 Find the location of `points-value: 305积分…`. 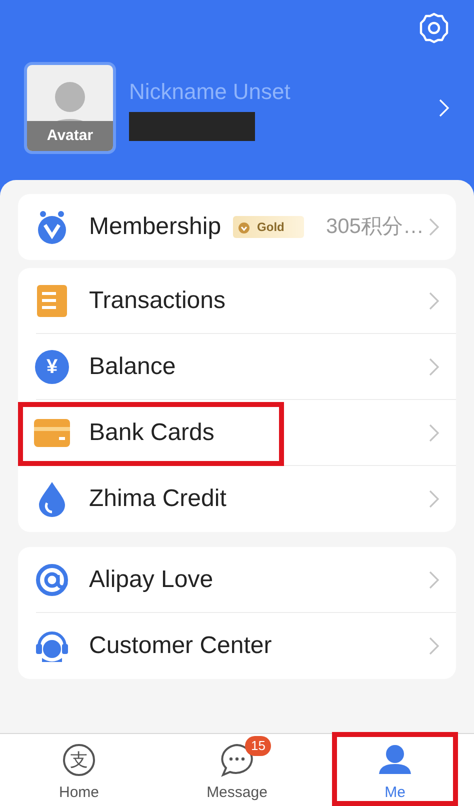

points-value: 305积分… is located at coordinates (375, 227).